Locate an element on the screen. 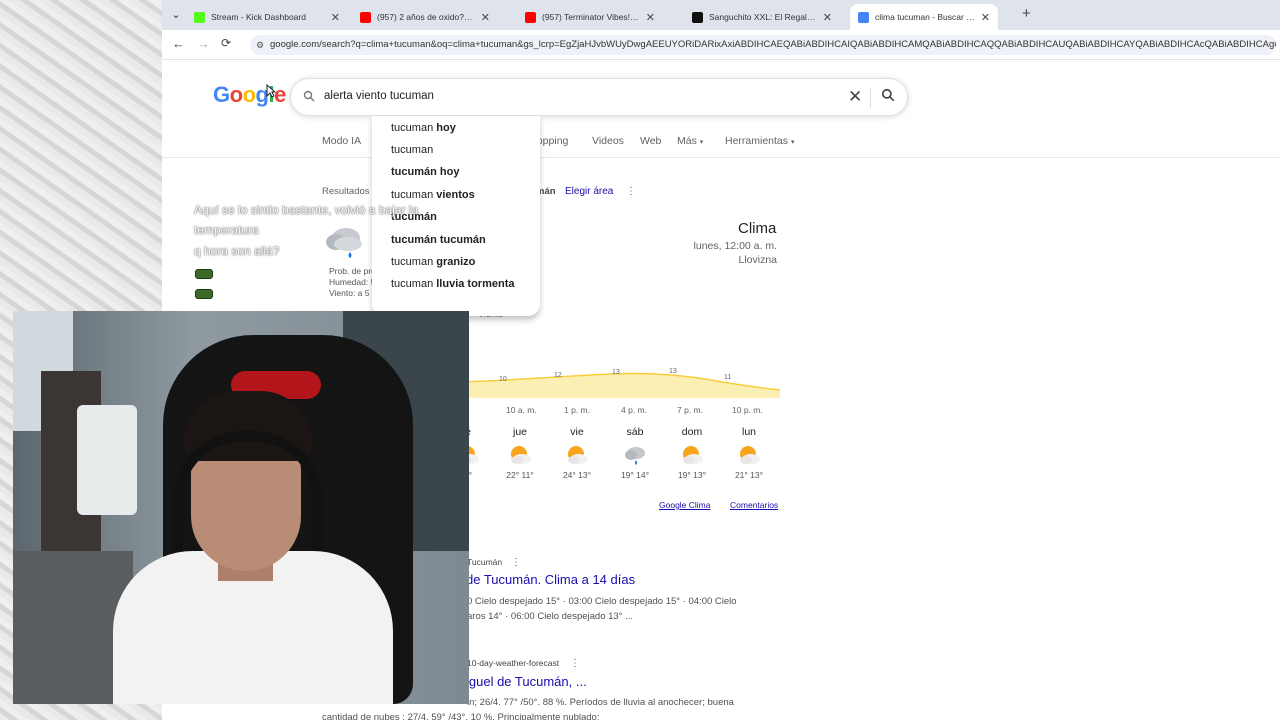 Image resolution: width=1280 pixels, height=720 pixels. filter-more: Más ▾ is located at coordinates (690, 141).